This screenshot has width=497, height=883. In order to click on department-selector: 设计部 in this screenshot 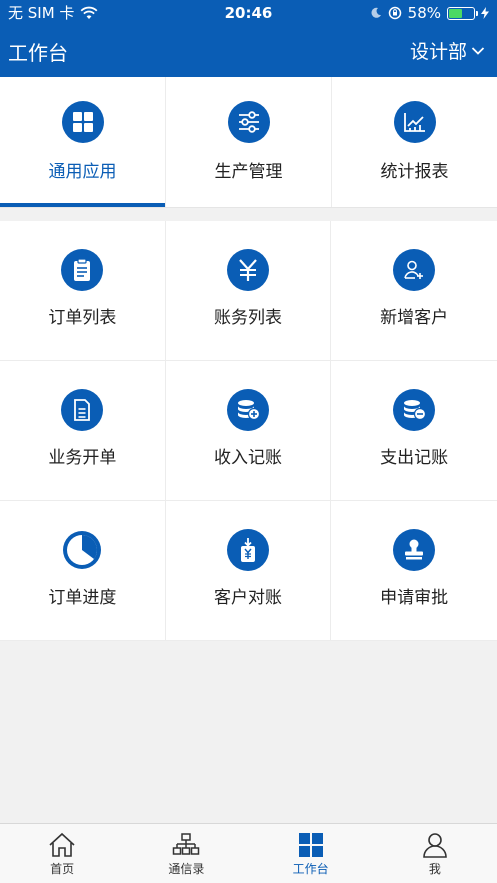, I will do `click(447, 50)`.